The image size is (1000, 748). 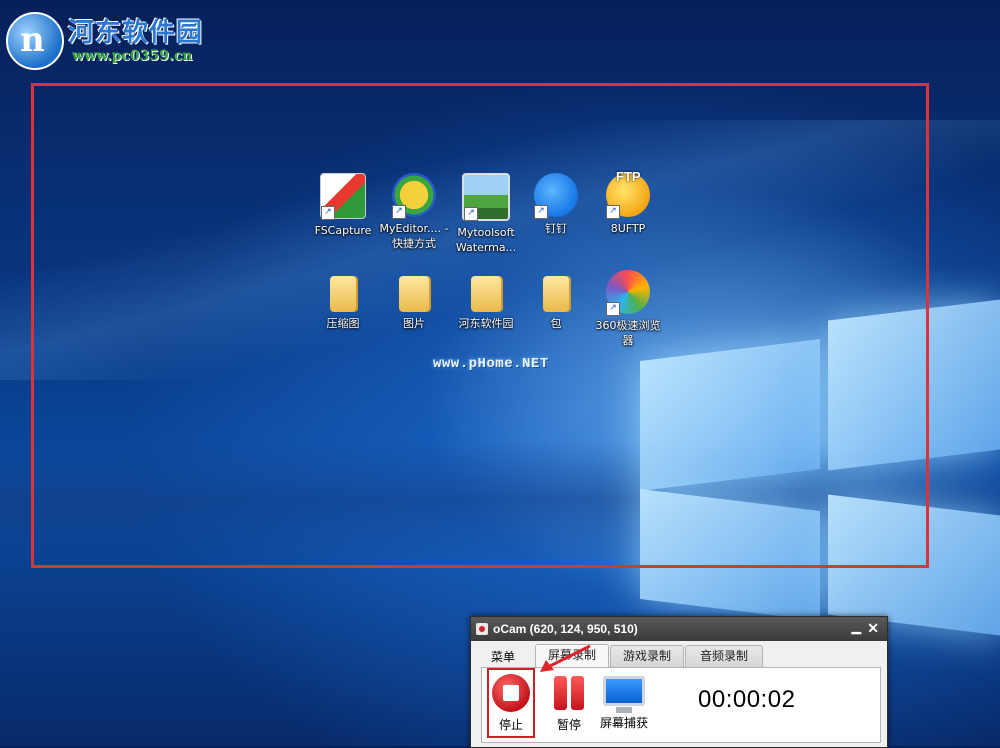 What do you see at coordinates (873, 628) in the screenshot?
I see `close-icon: ✕` at bounding box center [873, 628].